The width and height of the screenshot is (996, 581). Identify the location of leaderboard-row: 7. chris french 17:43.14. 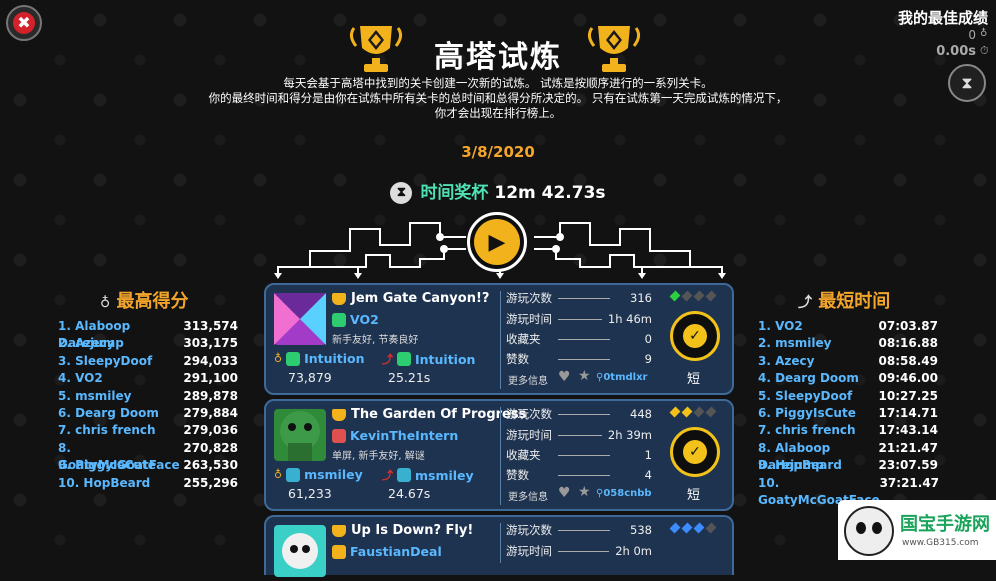
(848, 430).